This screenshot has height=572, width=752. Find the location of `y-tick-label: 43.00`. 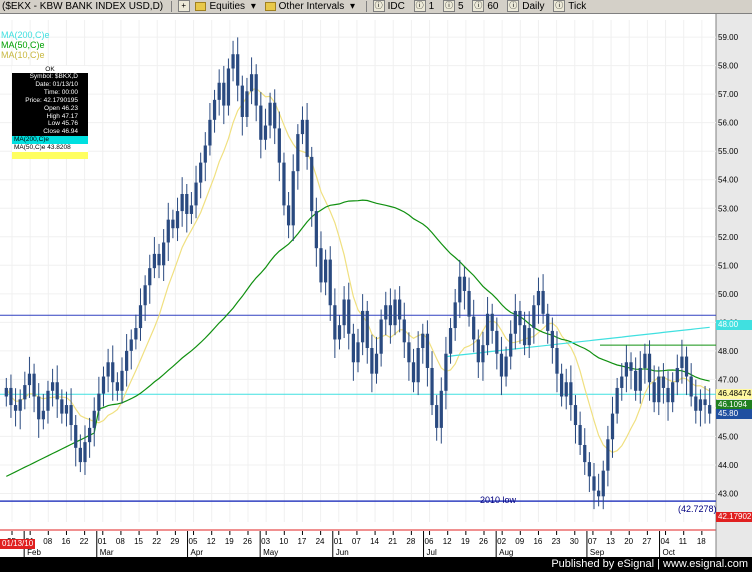

y-tick-label: 43.00 is located at coordinates (728, 493).